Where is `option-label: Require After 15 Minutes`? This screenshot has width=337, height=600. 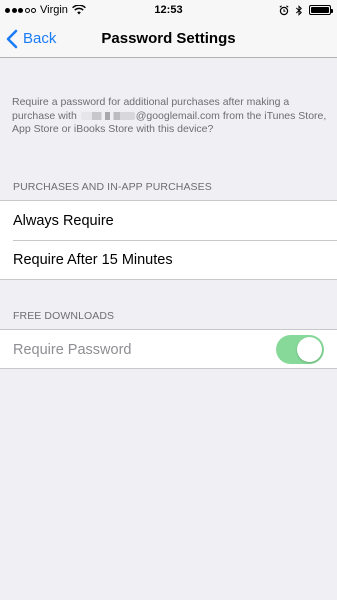 option-label: Require After 15 Minutes is located at coordinates (93, 259).